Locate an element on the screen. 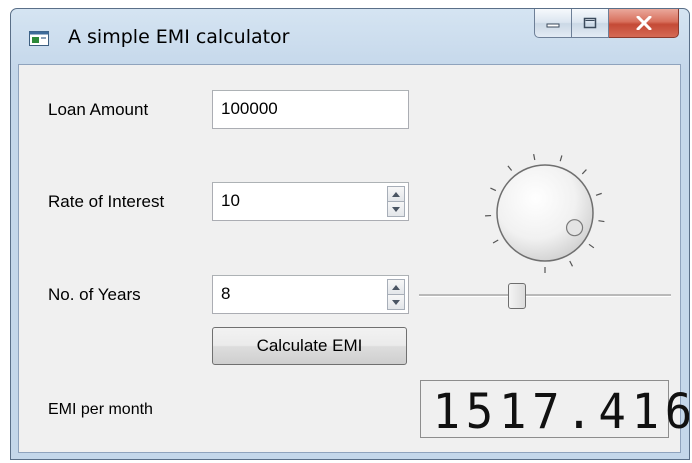 The image size is (692, 463). rate-spin-buttons is located at coordinates (396, 201).